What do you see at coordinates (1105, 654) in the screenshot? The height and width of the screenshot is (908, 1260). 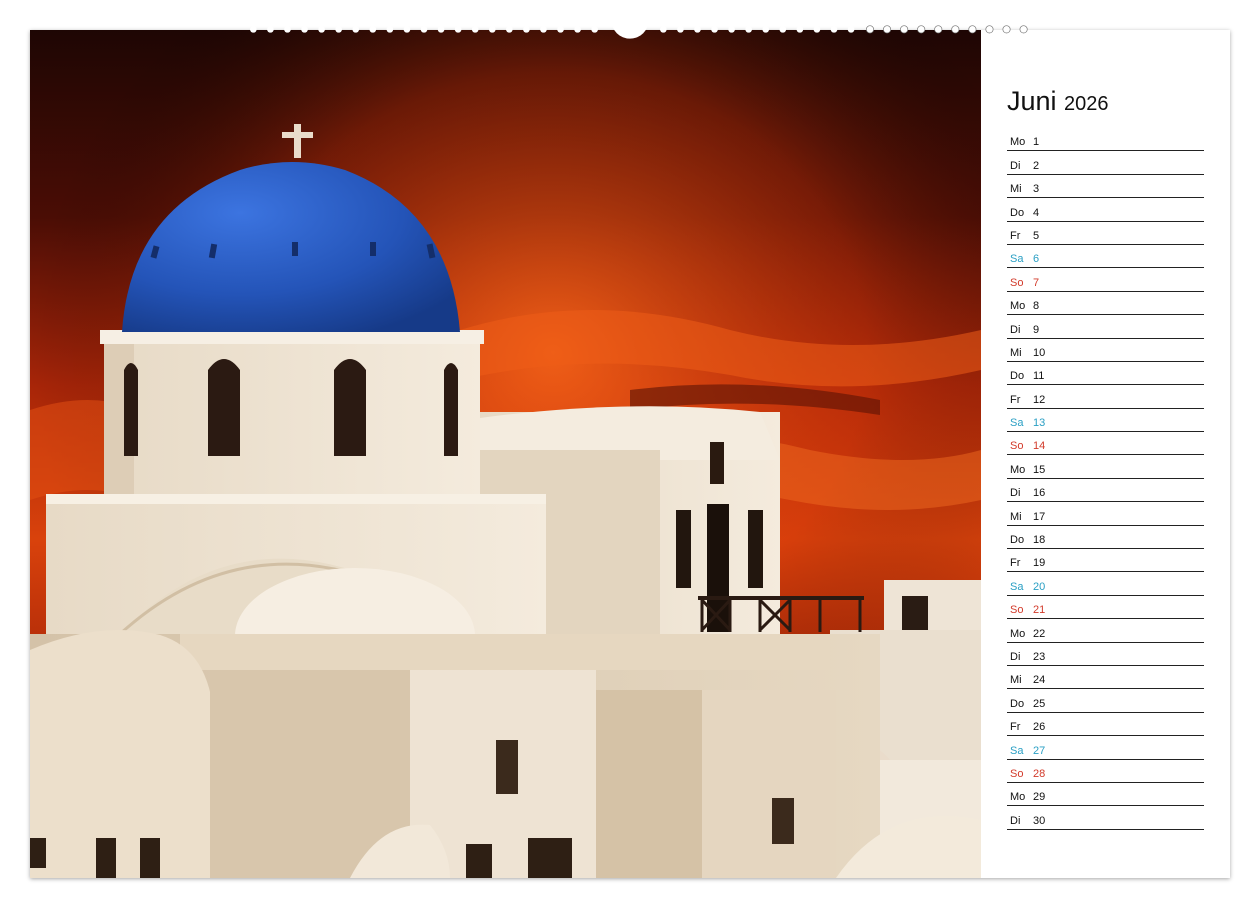 I see `day-row: Di 23` at bounding box center [1105, 654].